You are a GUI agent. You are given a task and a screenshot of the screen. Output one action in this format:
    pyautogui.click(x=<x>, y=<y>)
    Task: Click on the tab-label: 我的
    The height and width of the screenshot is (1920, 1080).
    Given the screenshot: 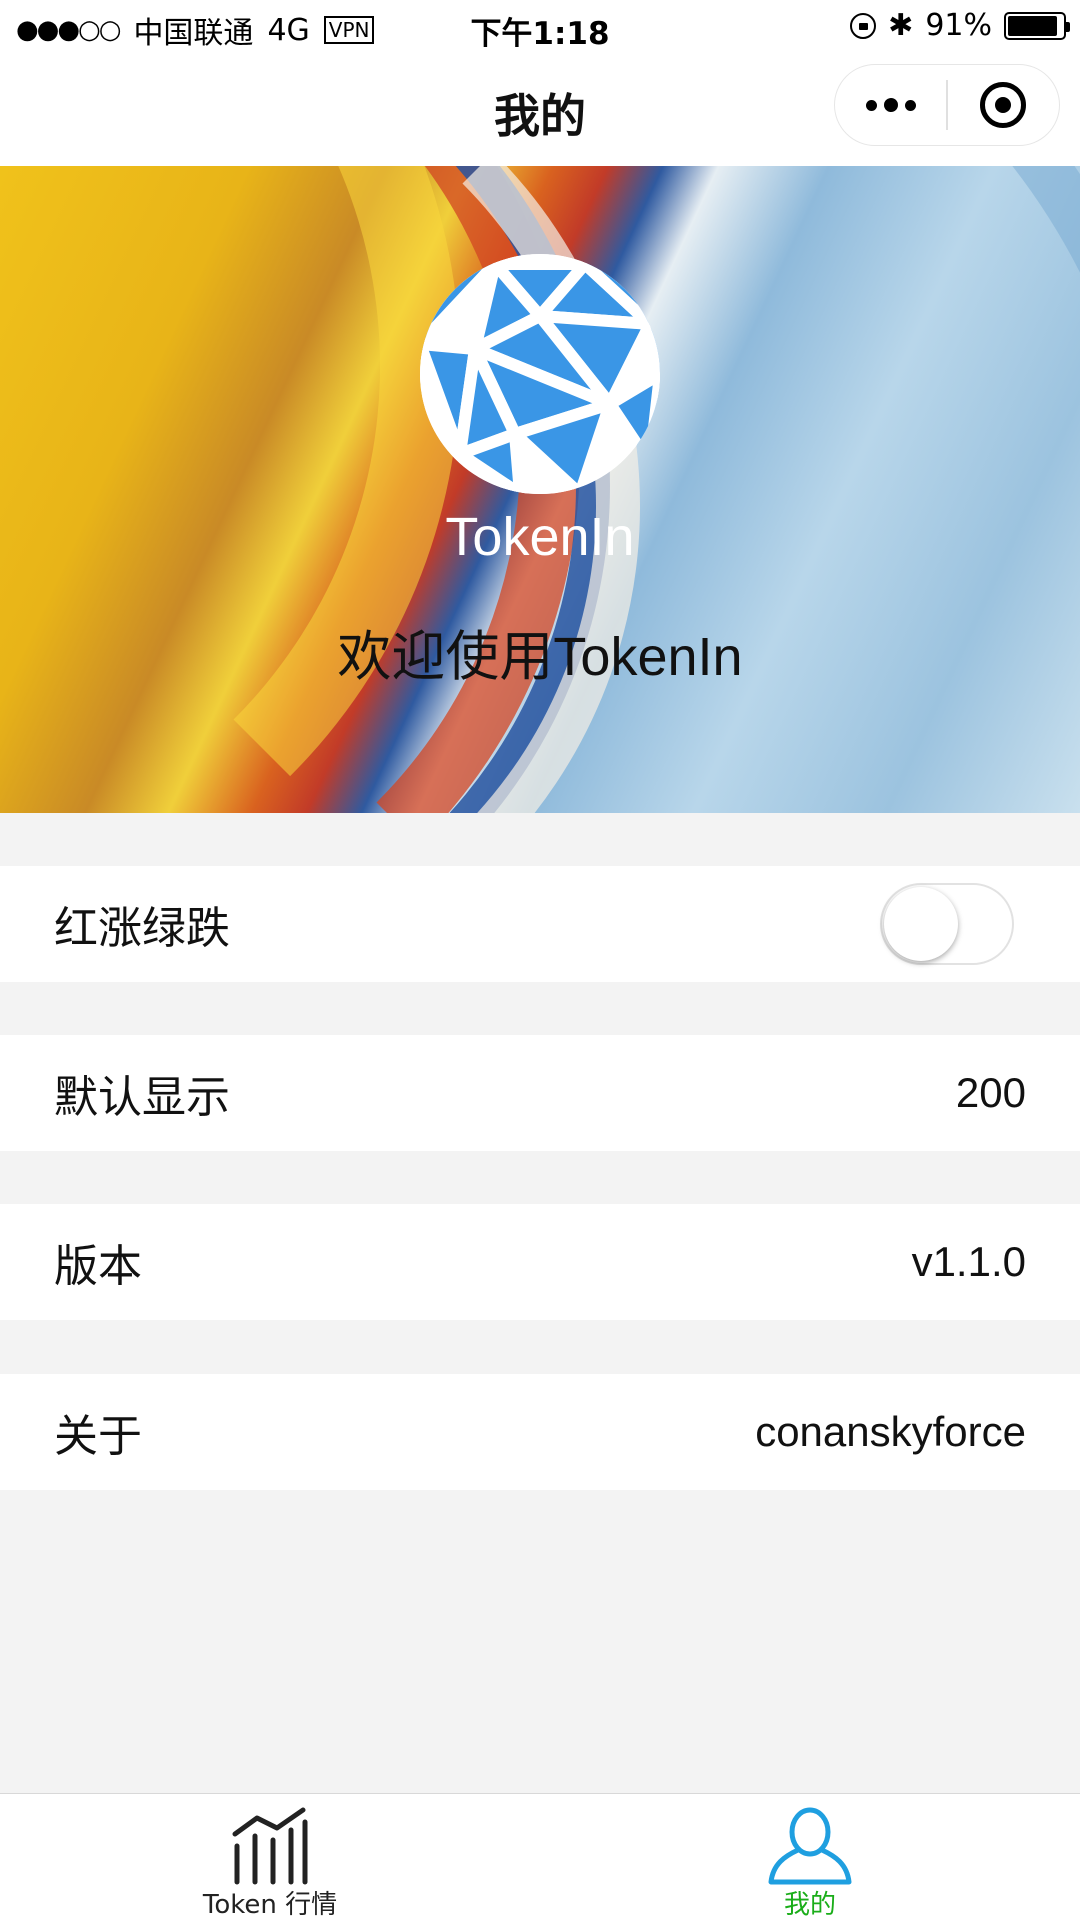 What is the action you would take?
    pyautogui.click(x=809, y=1905)
    